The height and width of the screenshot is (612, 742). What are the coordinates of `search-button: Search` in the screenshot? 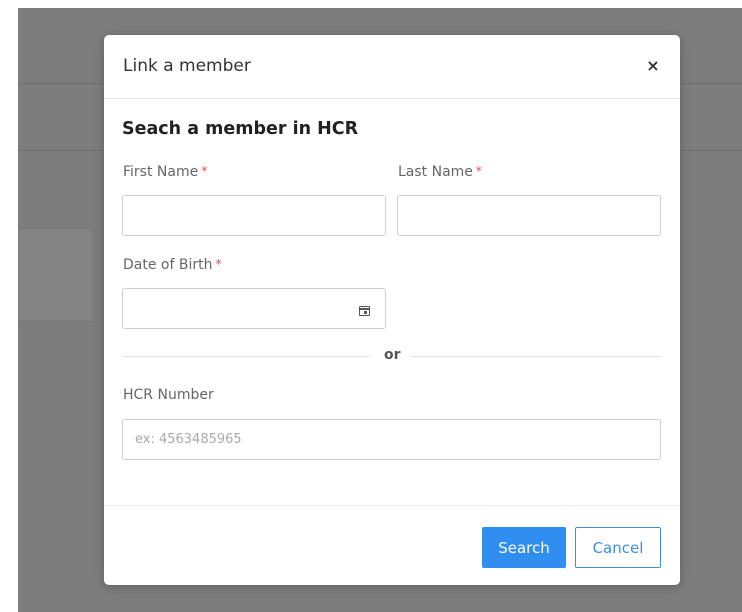 It's located at (524, 547).